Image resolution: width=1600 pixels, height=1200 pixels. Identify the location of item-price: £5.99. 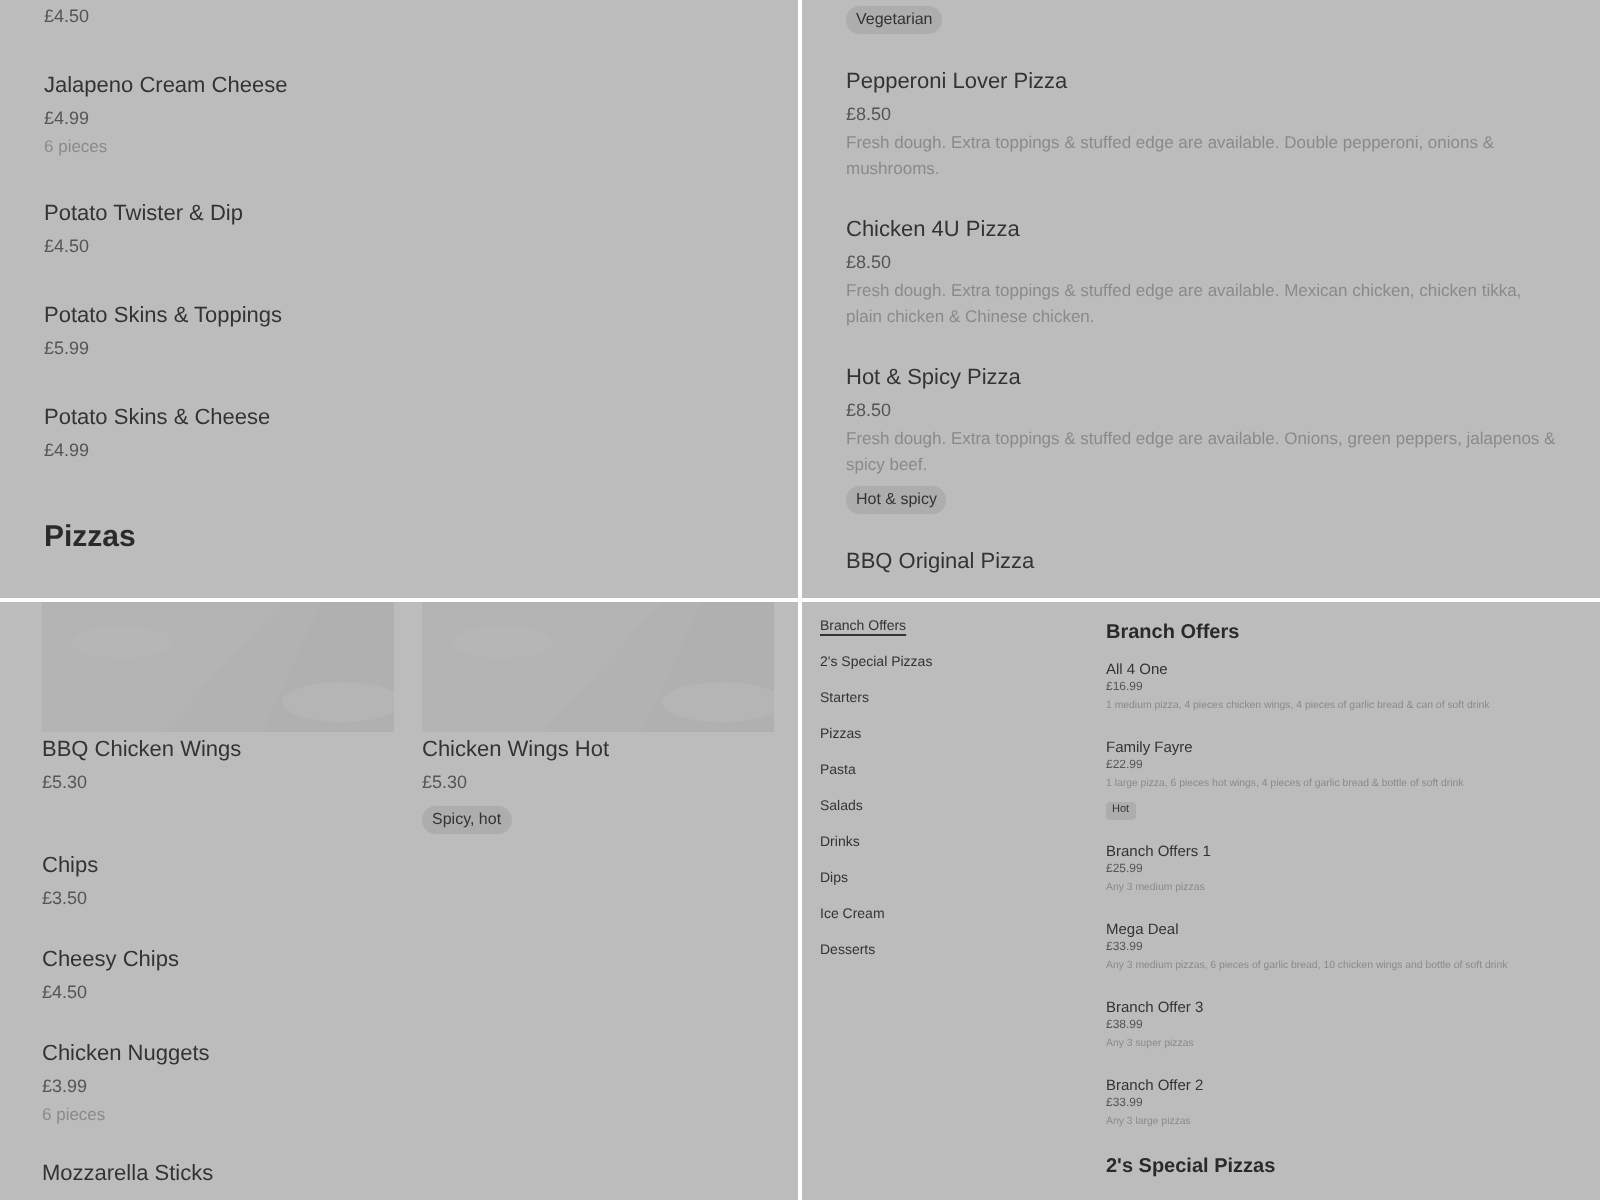
(68, 349).